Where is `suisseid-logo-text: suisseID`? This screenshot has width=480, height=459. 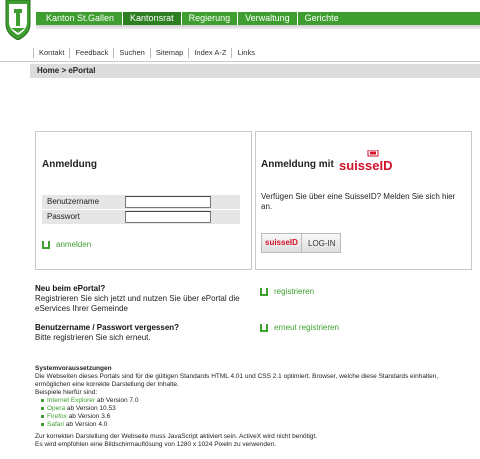 suisseid-logo-text: suisseID is located at coordinates (365, 165).